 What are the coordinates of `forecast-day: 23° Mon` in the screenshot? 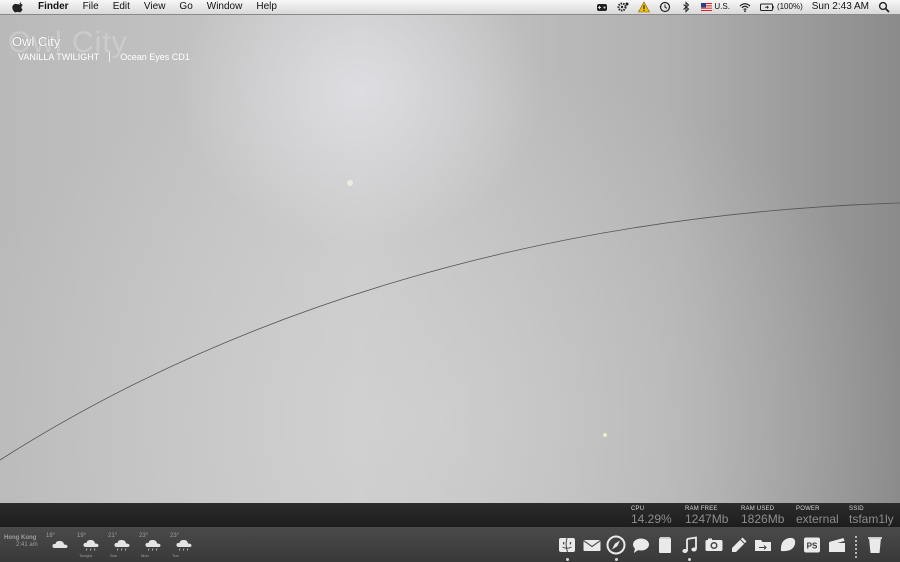 It's located at (152, 547).